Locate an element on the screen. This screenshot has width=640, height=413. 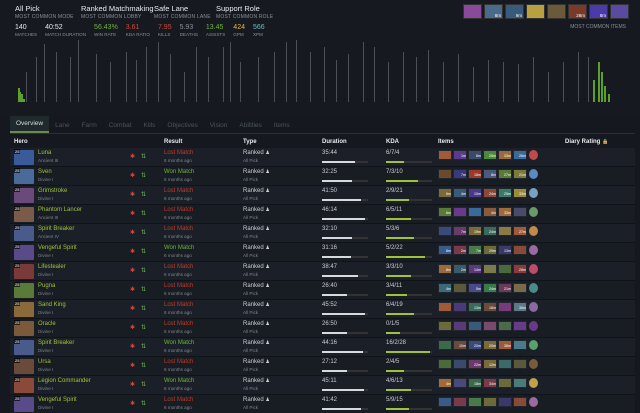
col-items: Items is located at coordinates (446, 142).